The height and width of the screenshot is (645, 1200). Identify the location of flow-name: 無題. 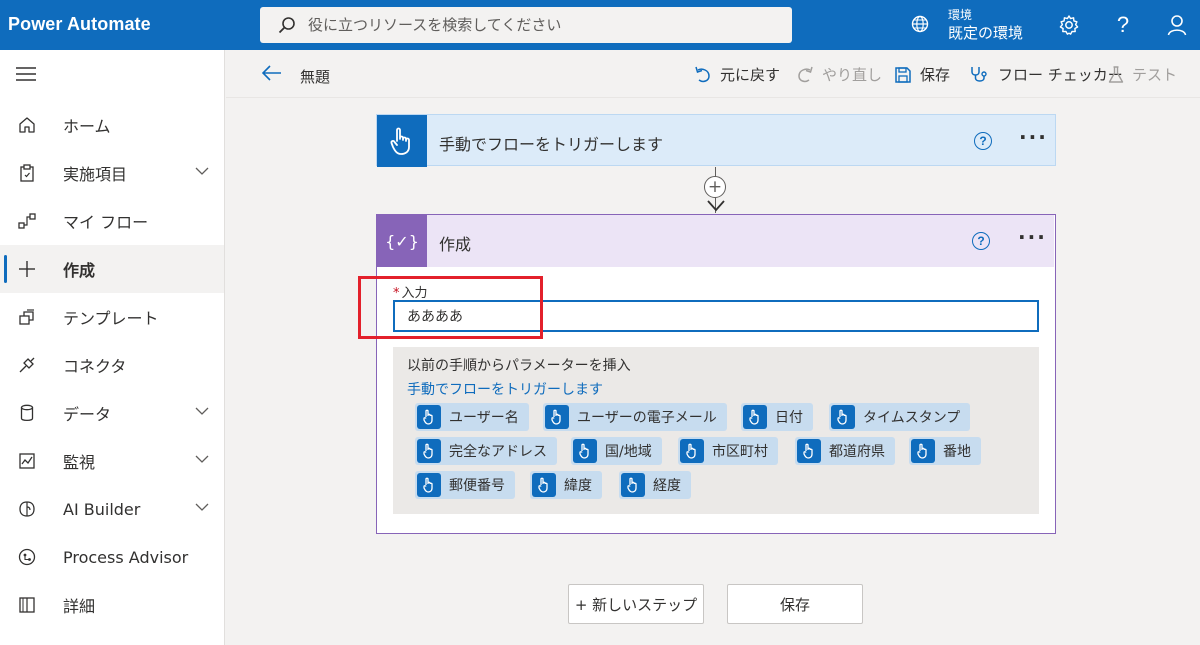
(315, 76).